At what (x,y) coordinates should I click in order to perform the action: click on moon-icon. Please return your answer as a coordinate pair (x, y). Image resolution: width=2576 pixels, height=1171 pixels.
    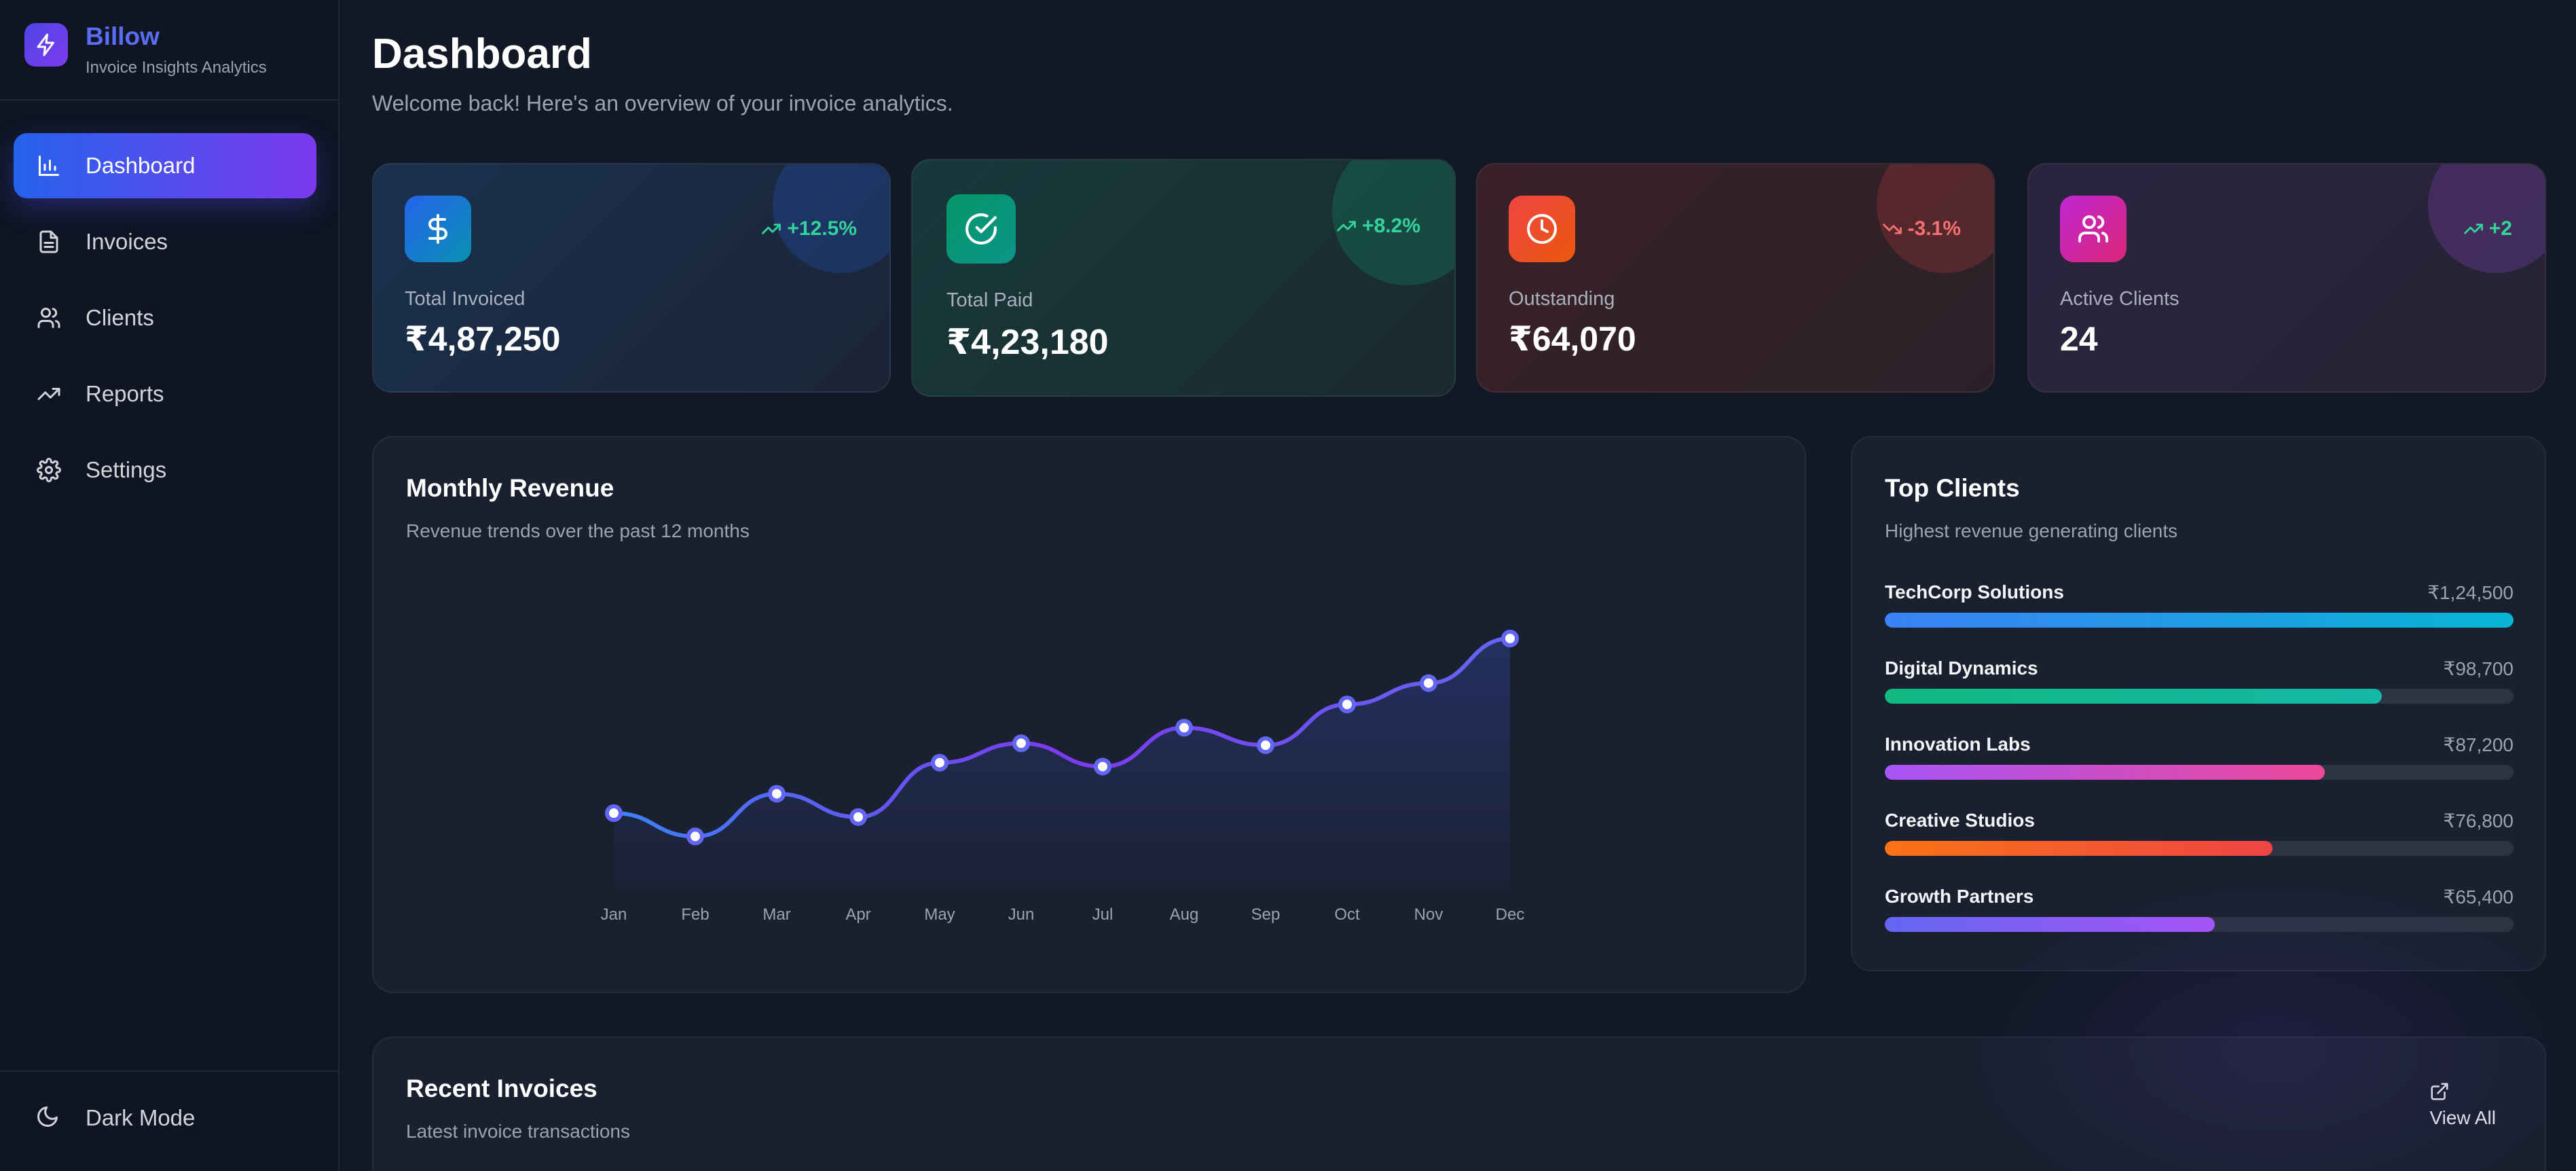
    Looking at the image, I should click on (48, 1118).